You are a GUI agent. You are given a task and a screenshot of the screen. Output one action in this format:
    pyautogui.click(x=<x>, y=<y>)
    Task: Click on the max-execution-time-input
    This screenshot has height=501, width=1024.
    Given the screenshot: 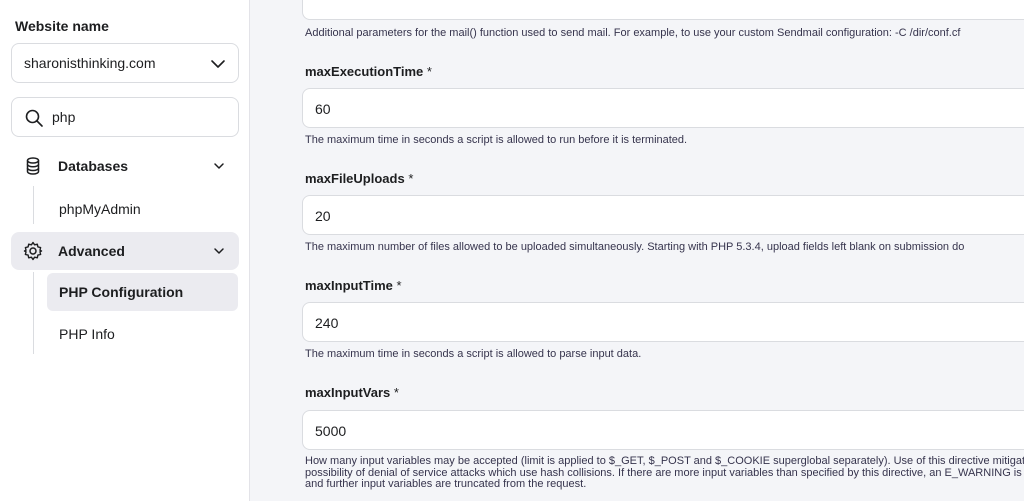 What is the action you would take?
    pyautogui.click(x=465, y=109)
    